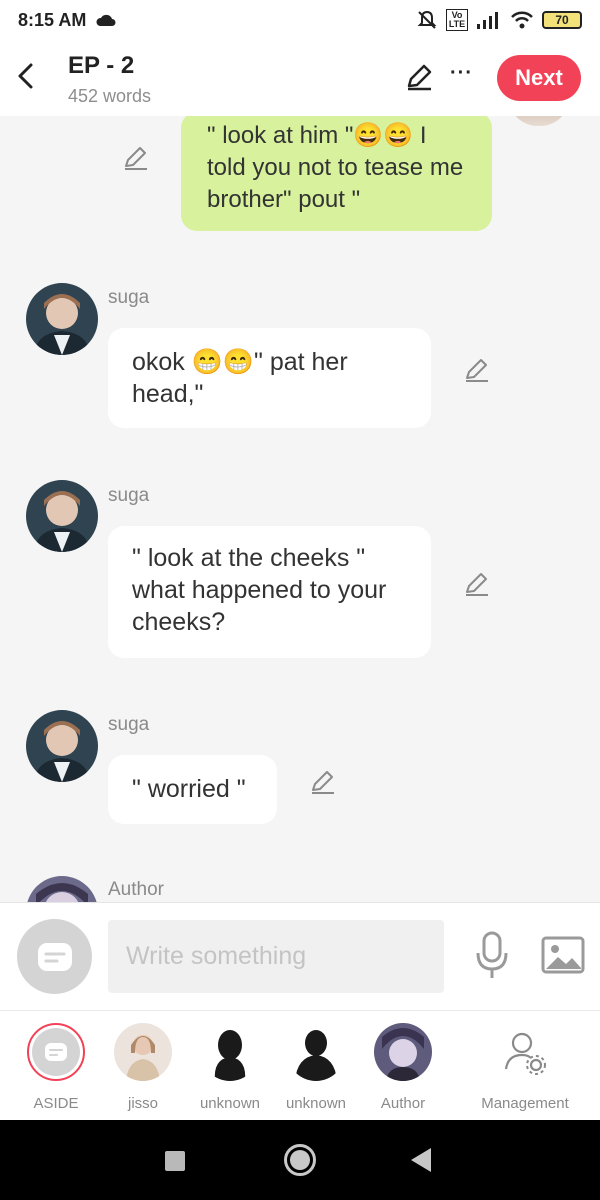  I want to click on home-button, so click(300, 1160).